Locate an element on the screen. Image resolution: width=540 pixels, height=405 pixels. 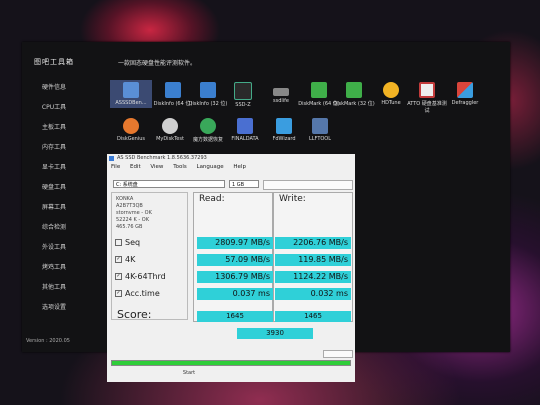
row-4k64-label: ✓ 4K-64Thrd is located at coordinates (140, 276).